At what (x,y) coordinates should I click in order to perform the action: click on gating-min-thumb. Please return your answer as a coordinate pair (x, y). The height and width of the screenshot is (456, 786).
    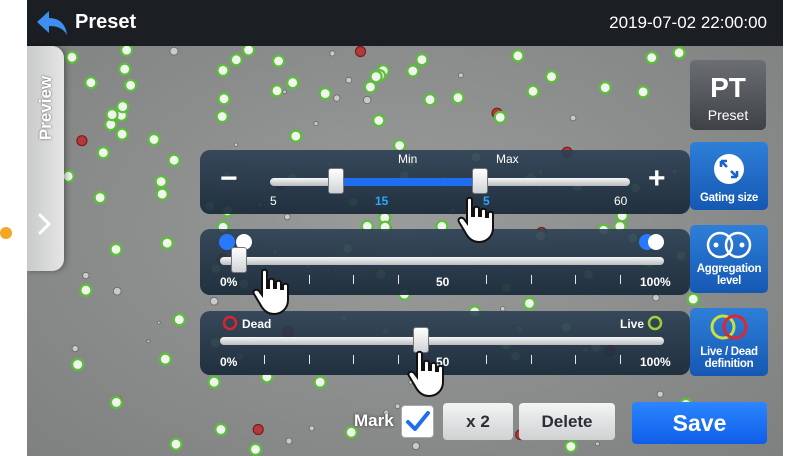
    Looking at the image, I should click on (335, 181).